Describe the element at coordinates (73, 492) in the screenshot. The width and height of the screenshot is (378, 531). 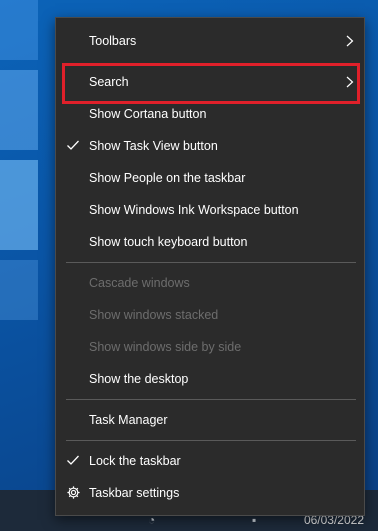
I see `gear-icon` at that location.